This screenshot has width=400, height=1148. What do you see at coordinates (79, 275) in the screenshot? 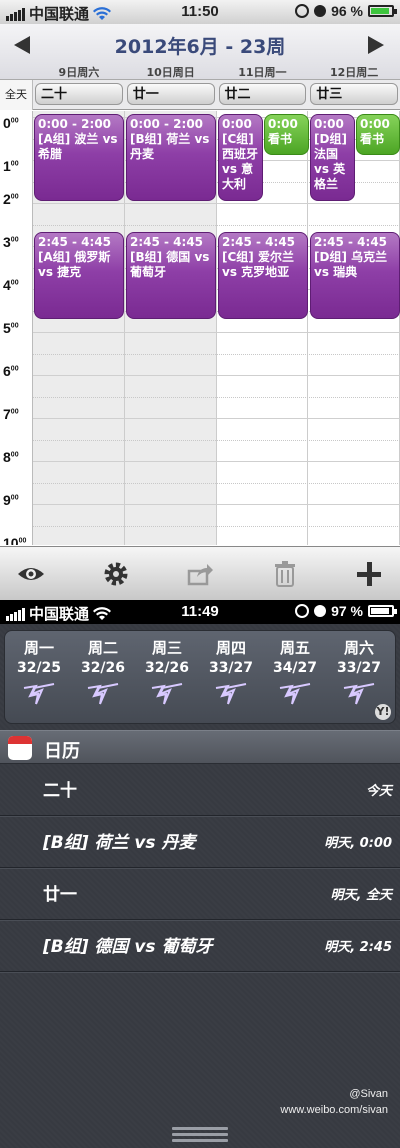
I see `calendar-event: 2:45 - 4:45 [A组] 俄罗斯 vs 捷克` at bounding box center [79, 275].